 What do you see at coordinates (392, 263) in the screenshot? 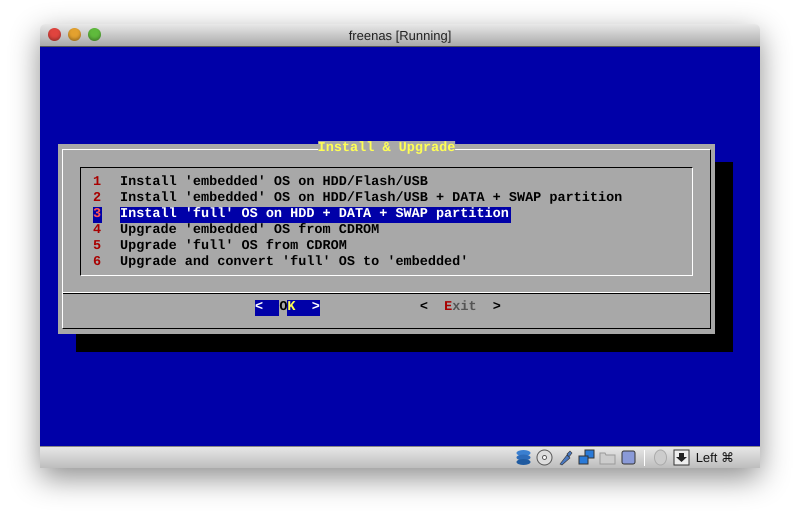
I see `menu-item: 6 Upgrade and convert 'full' OS to 'embedded'` at bounding box center [392, 263].